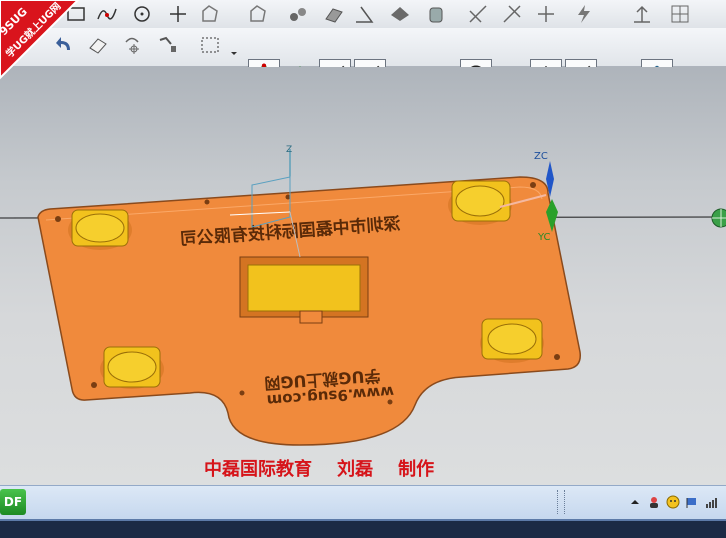 This screenshot has height=538, width=726. Describe the element at coordinates (363, 502) in the screenshot. I see `taskbar` at that location.